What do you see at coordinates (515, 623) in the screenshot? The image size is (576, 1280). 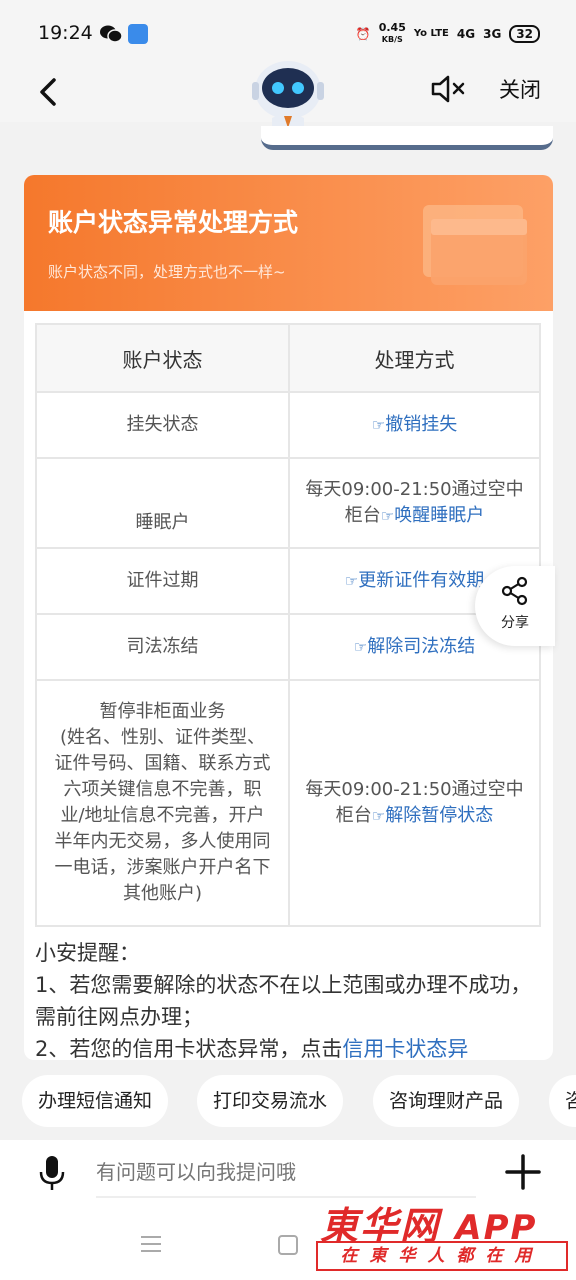 I see `share-label: 分享` at bounding box center [515, 623].